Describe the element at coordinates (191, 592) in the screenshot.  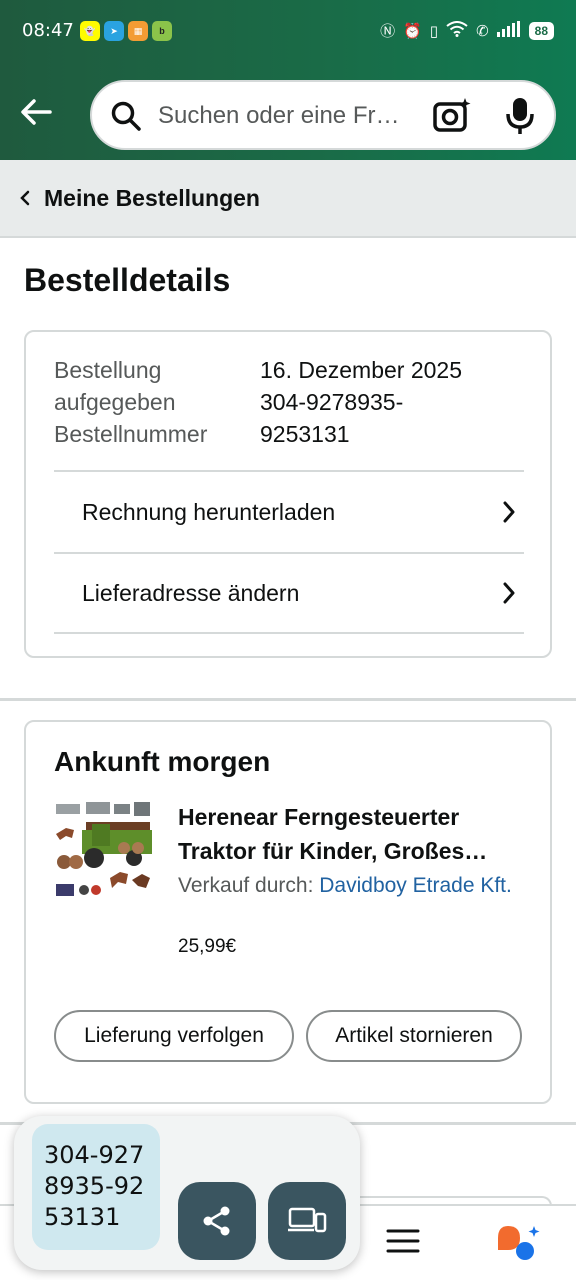
I see `change-address-label: Lieferadresse ändern` at that location.